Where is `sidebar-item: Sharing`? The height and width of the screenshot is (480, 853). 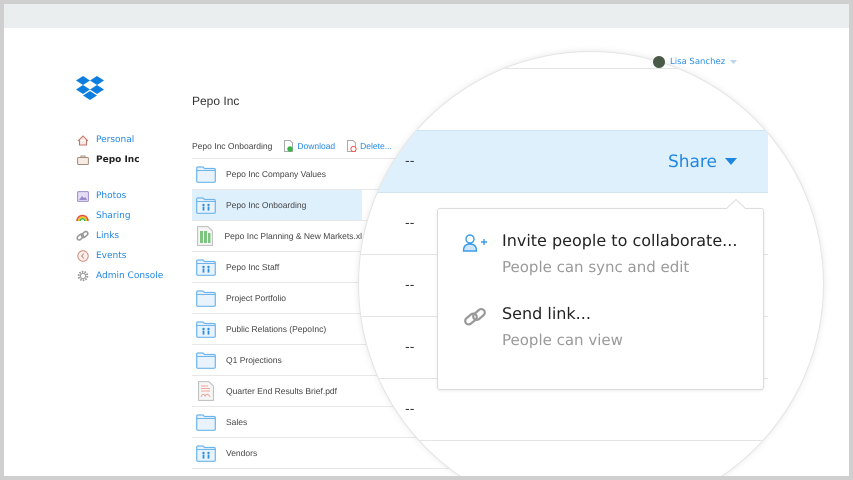 sidebar-item: Sharing is located at coordinates (134, 216).